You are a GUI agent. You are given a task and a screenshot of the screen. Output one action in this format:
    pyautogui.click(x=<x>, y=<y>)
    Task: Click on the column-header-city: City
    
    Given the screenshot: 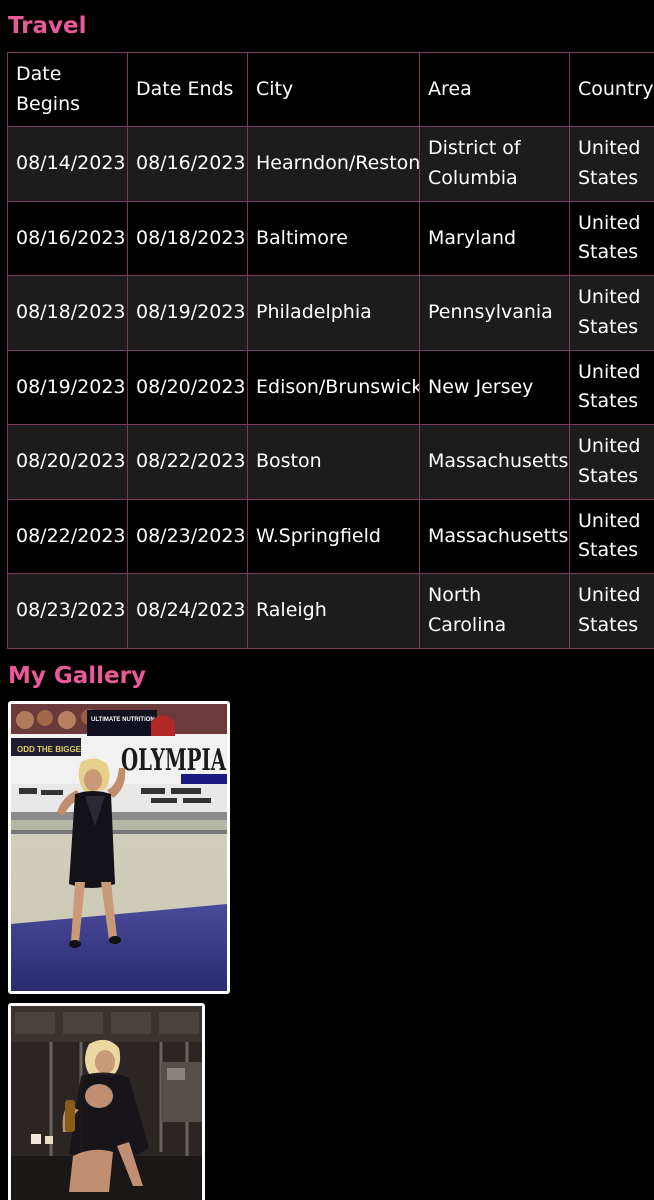 What is the action you would take?
    pyautogui.click(x=333, y=89)
    